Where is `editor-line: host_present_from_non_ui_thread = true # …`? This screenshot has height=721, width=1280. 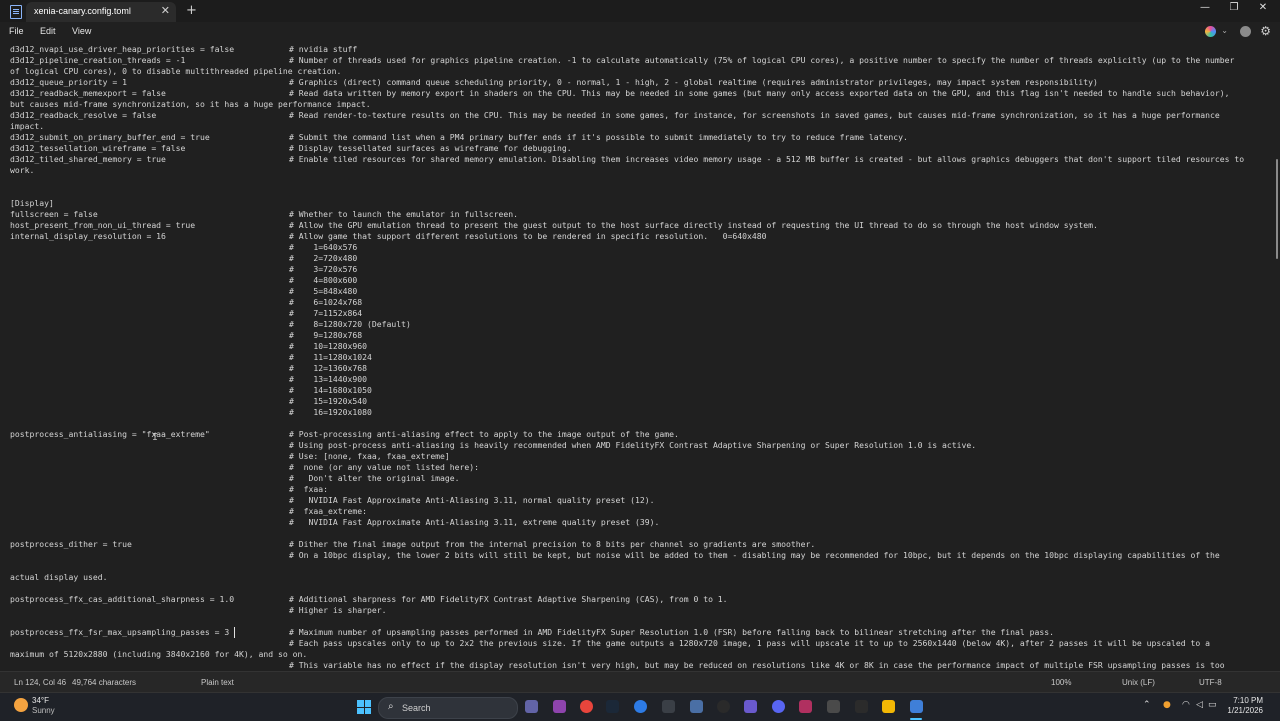 editor-line: host_present_from_non_ui_thread = true # … is located at coordinates (637, 225).